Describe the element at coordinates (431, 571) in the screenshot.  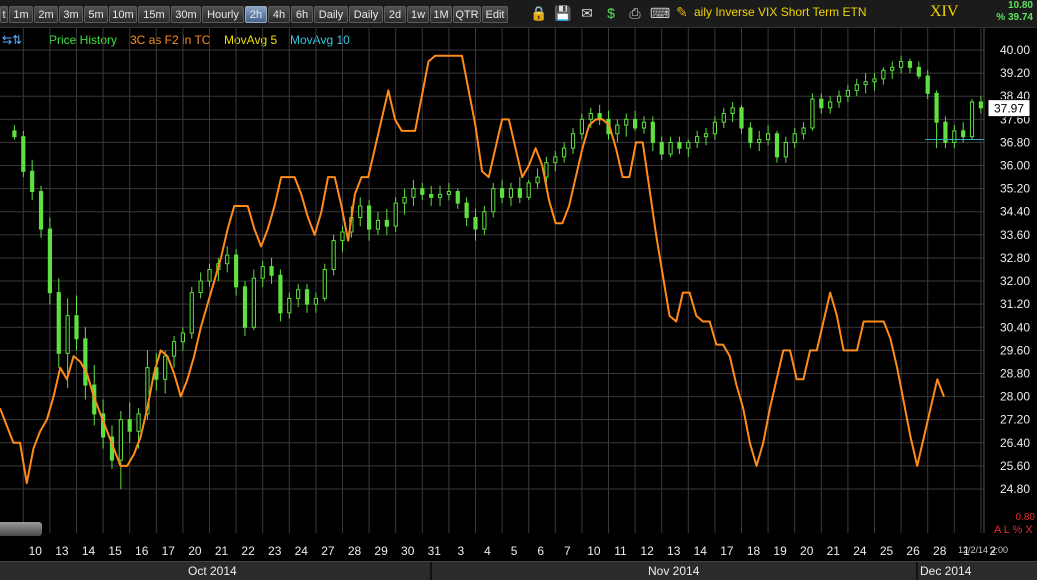
I see `month-divider` at that location.